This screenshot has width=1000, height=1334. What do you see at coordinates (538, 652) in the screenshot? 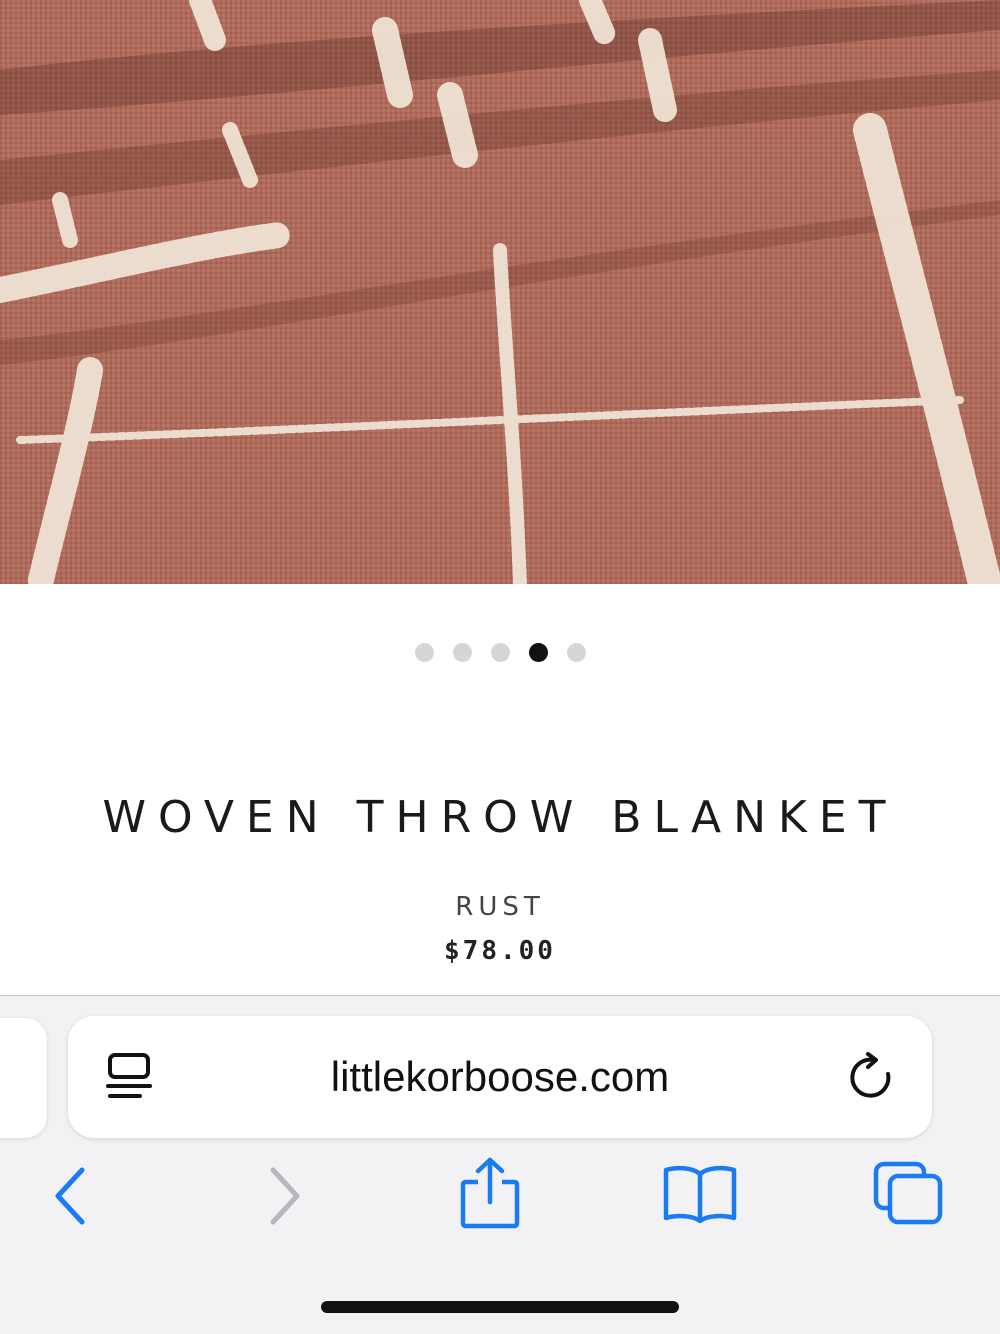
I see `carousel-dot-4-active` at bounding box center [538, 652].